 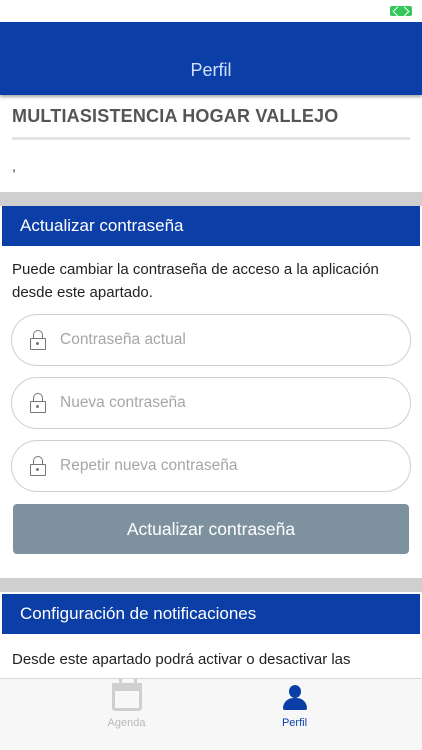 I want to click on profile-subline: ,, so click(x=14, y=166).